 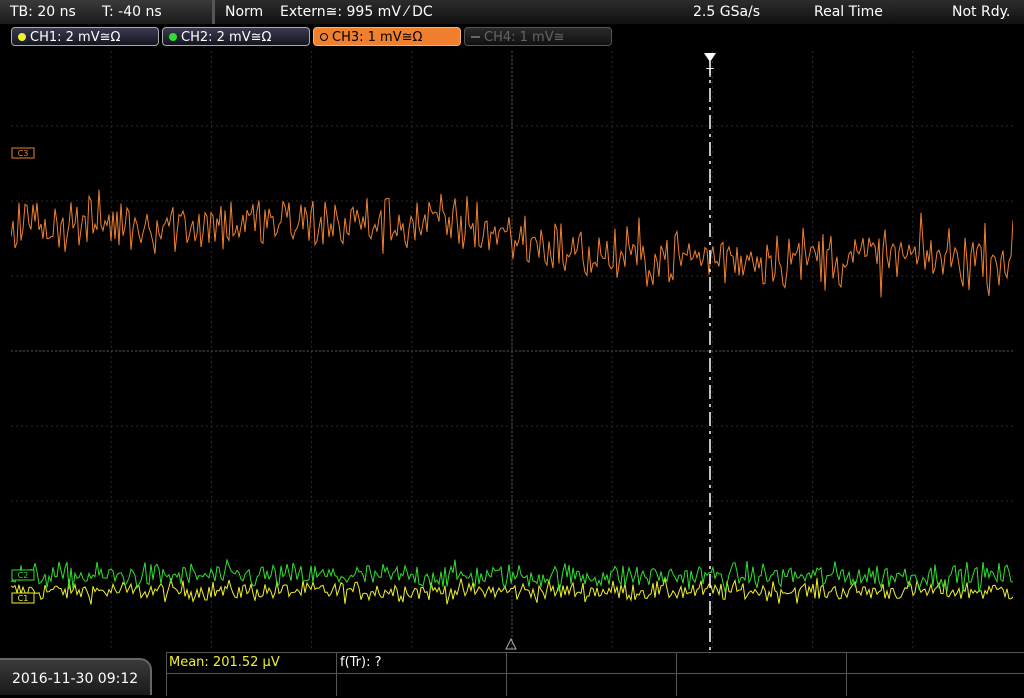 I want to click on timebase-box: TB: 20 ns T: -40 ns, so click(x=107, y=12).